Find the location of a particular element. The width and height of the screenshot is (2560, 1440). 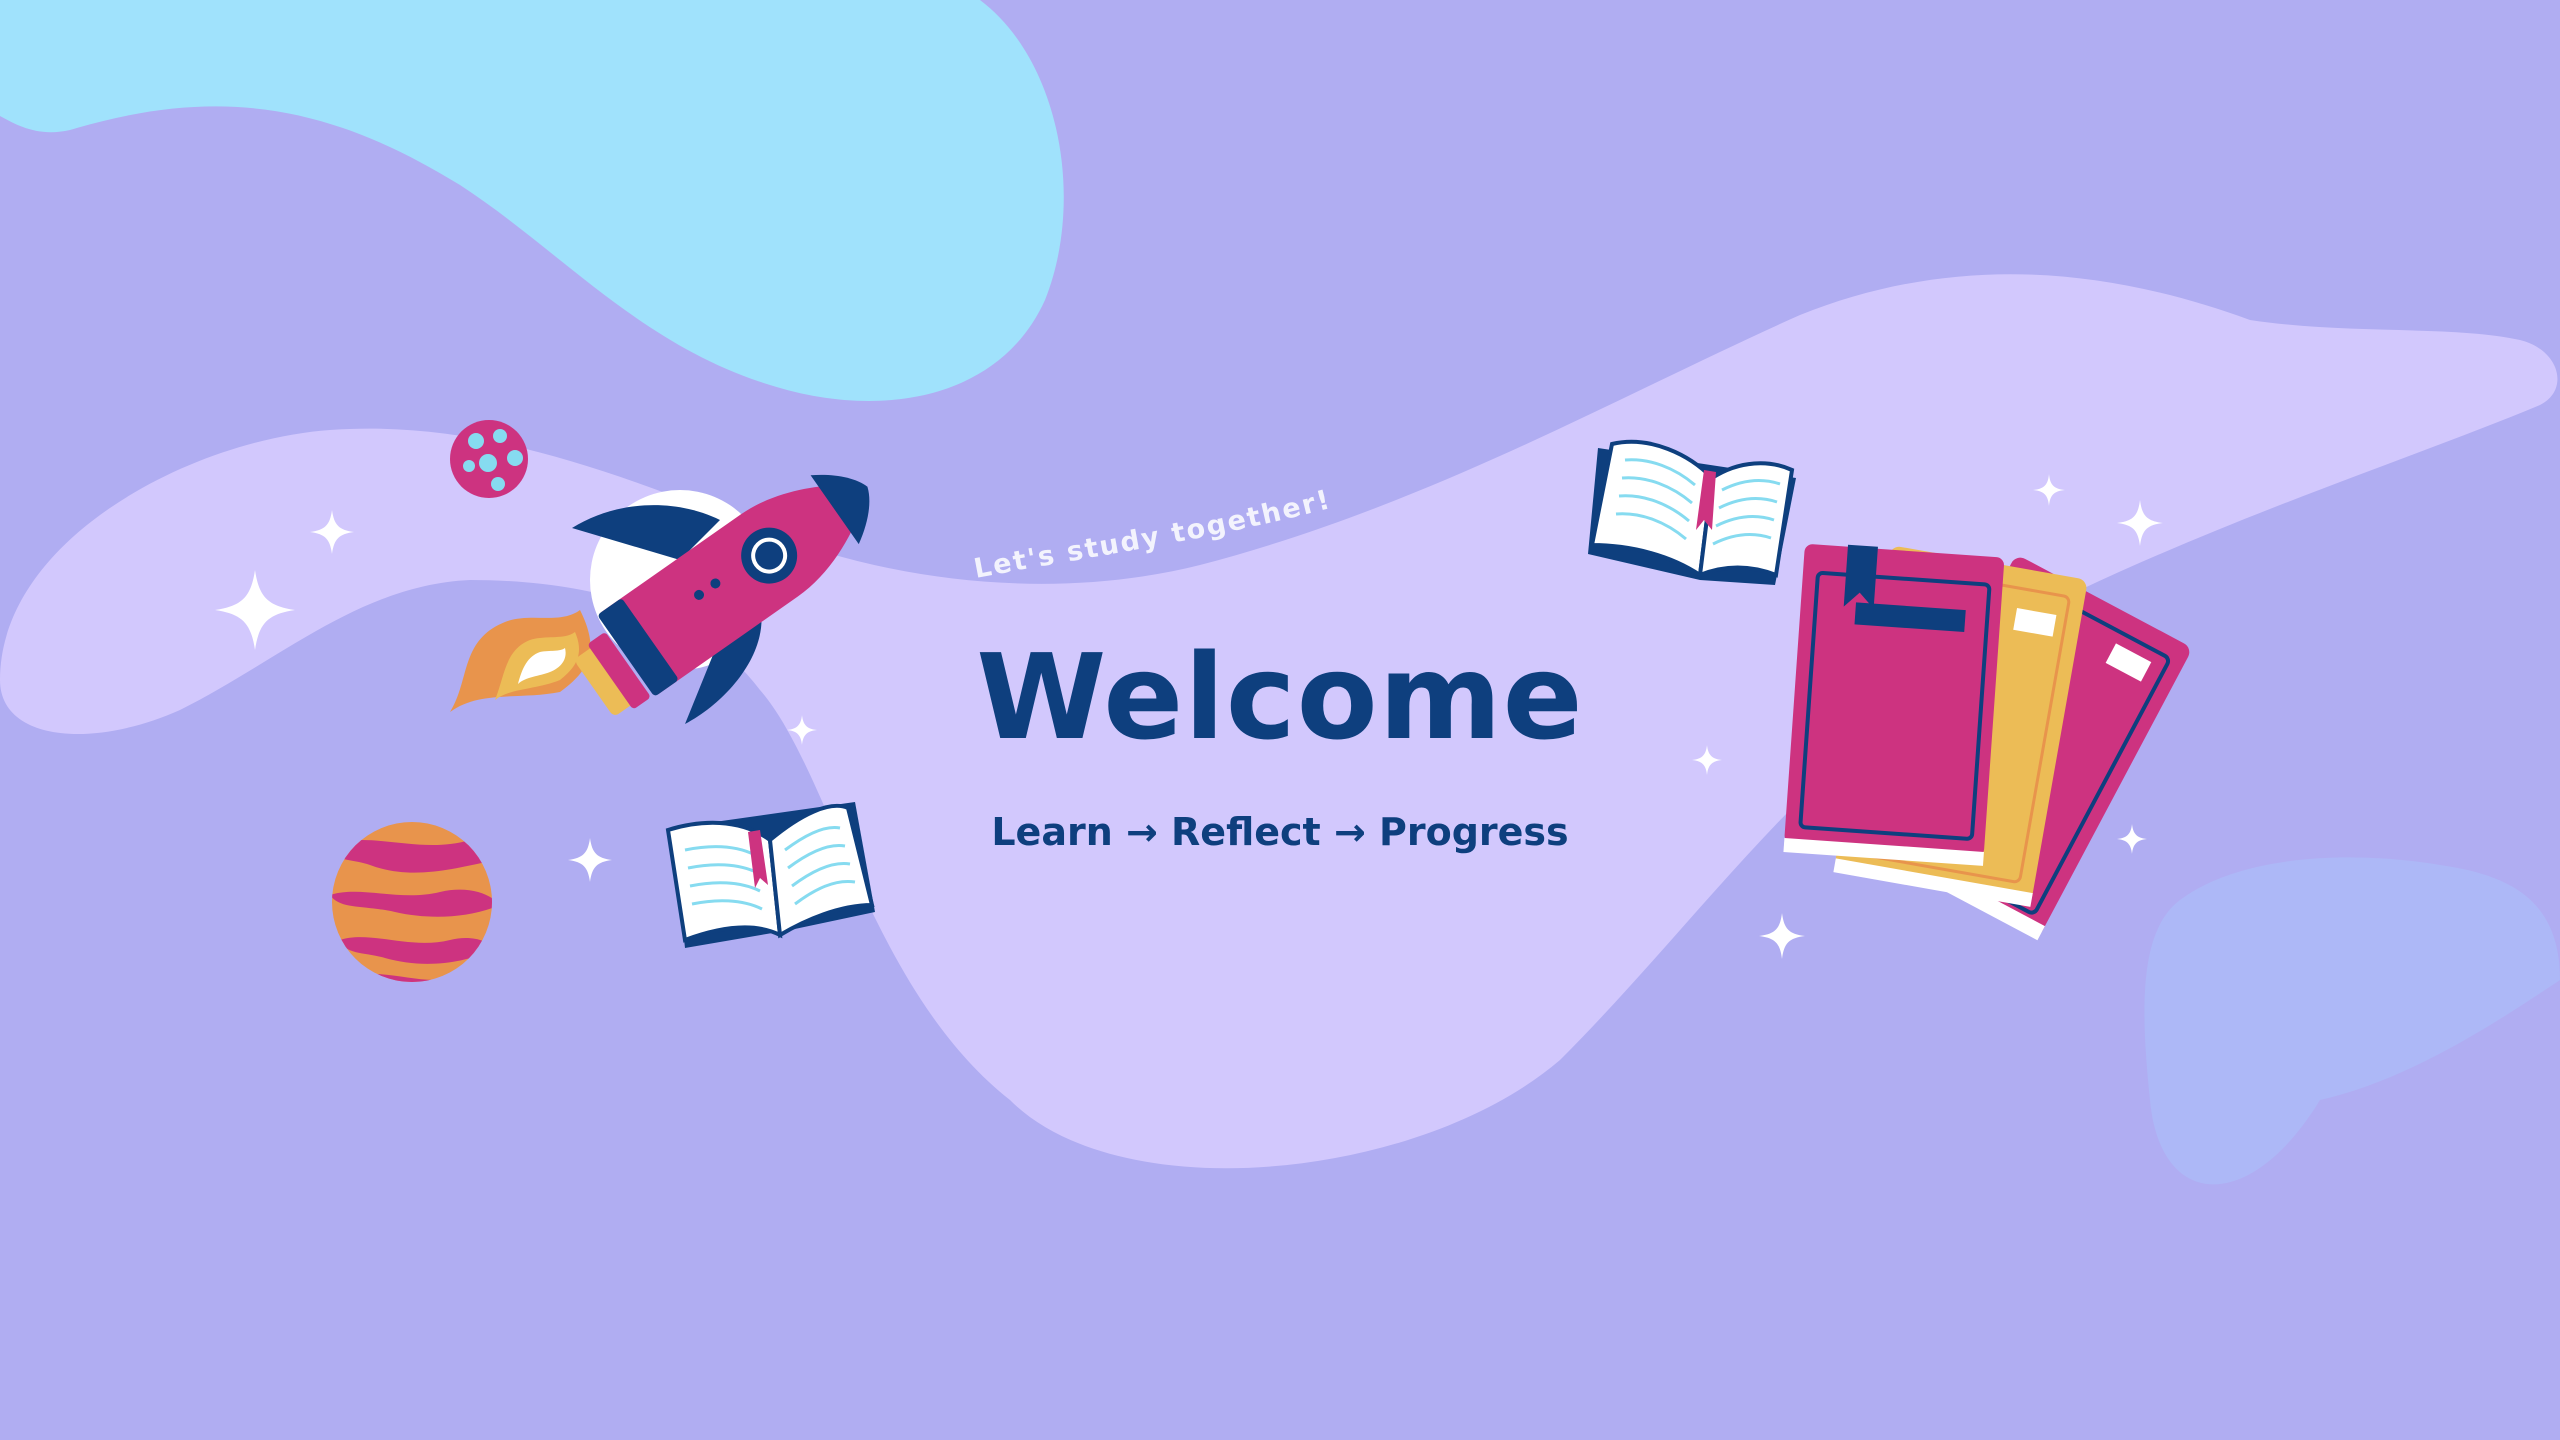

sky-blob is located at coordinates (532, 200).